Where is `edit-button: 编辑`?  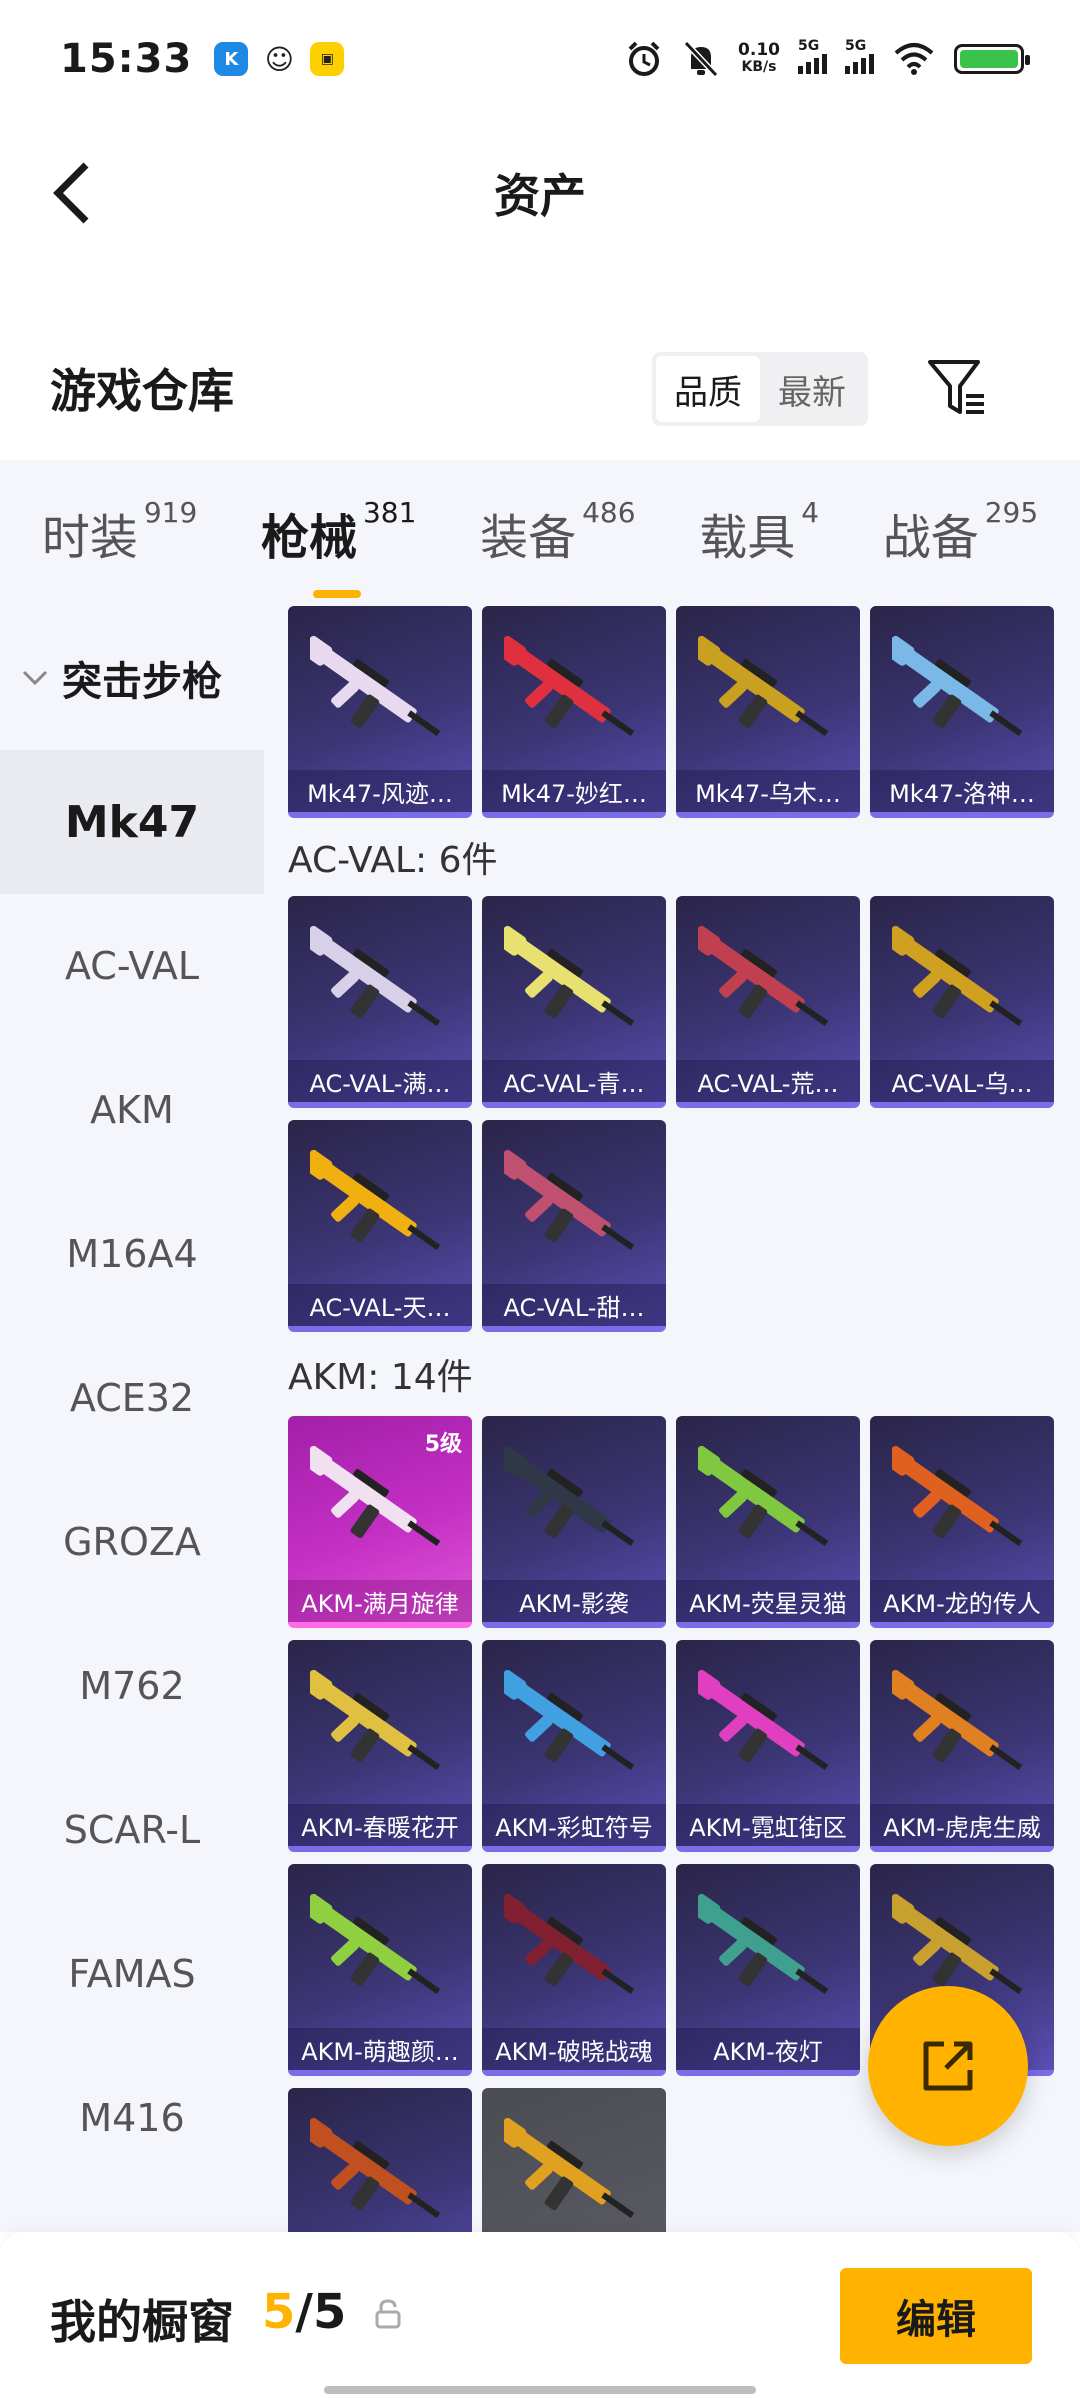
edit-button: 编辑 is located at coordinates (936, 2316).